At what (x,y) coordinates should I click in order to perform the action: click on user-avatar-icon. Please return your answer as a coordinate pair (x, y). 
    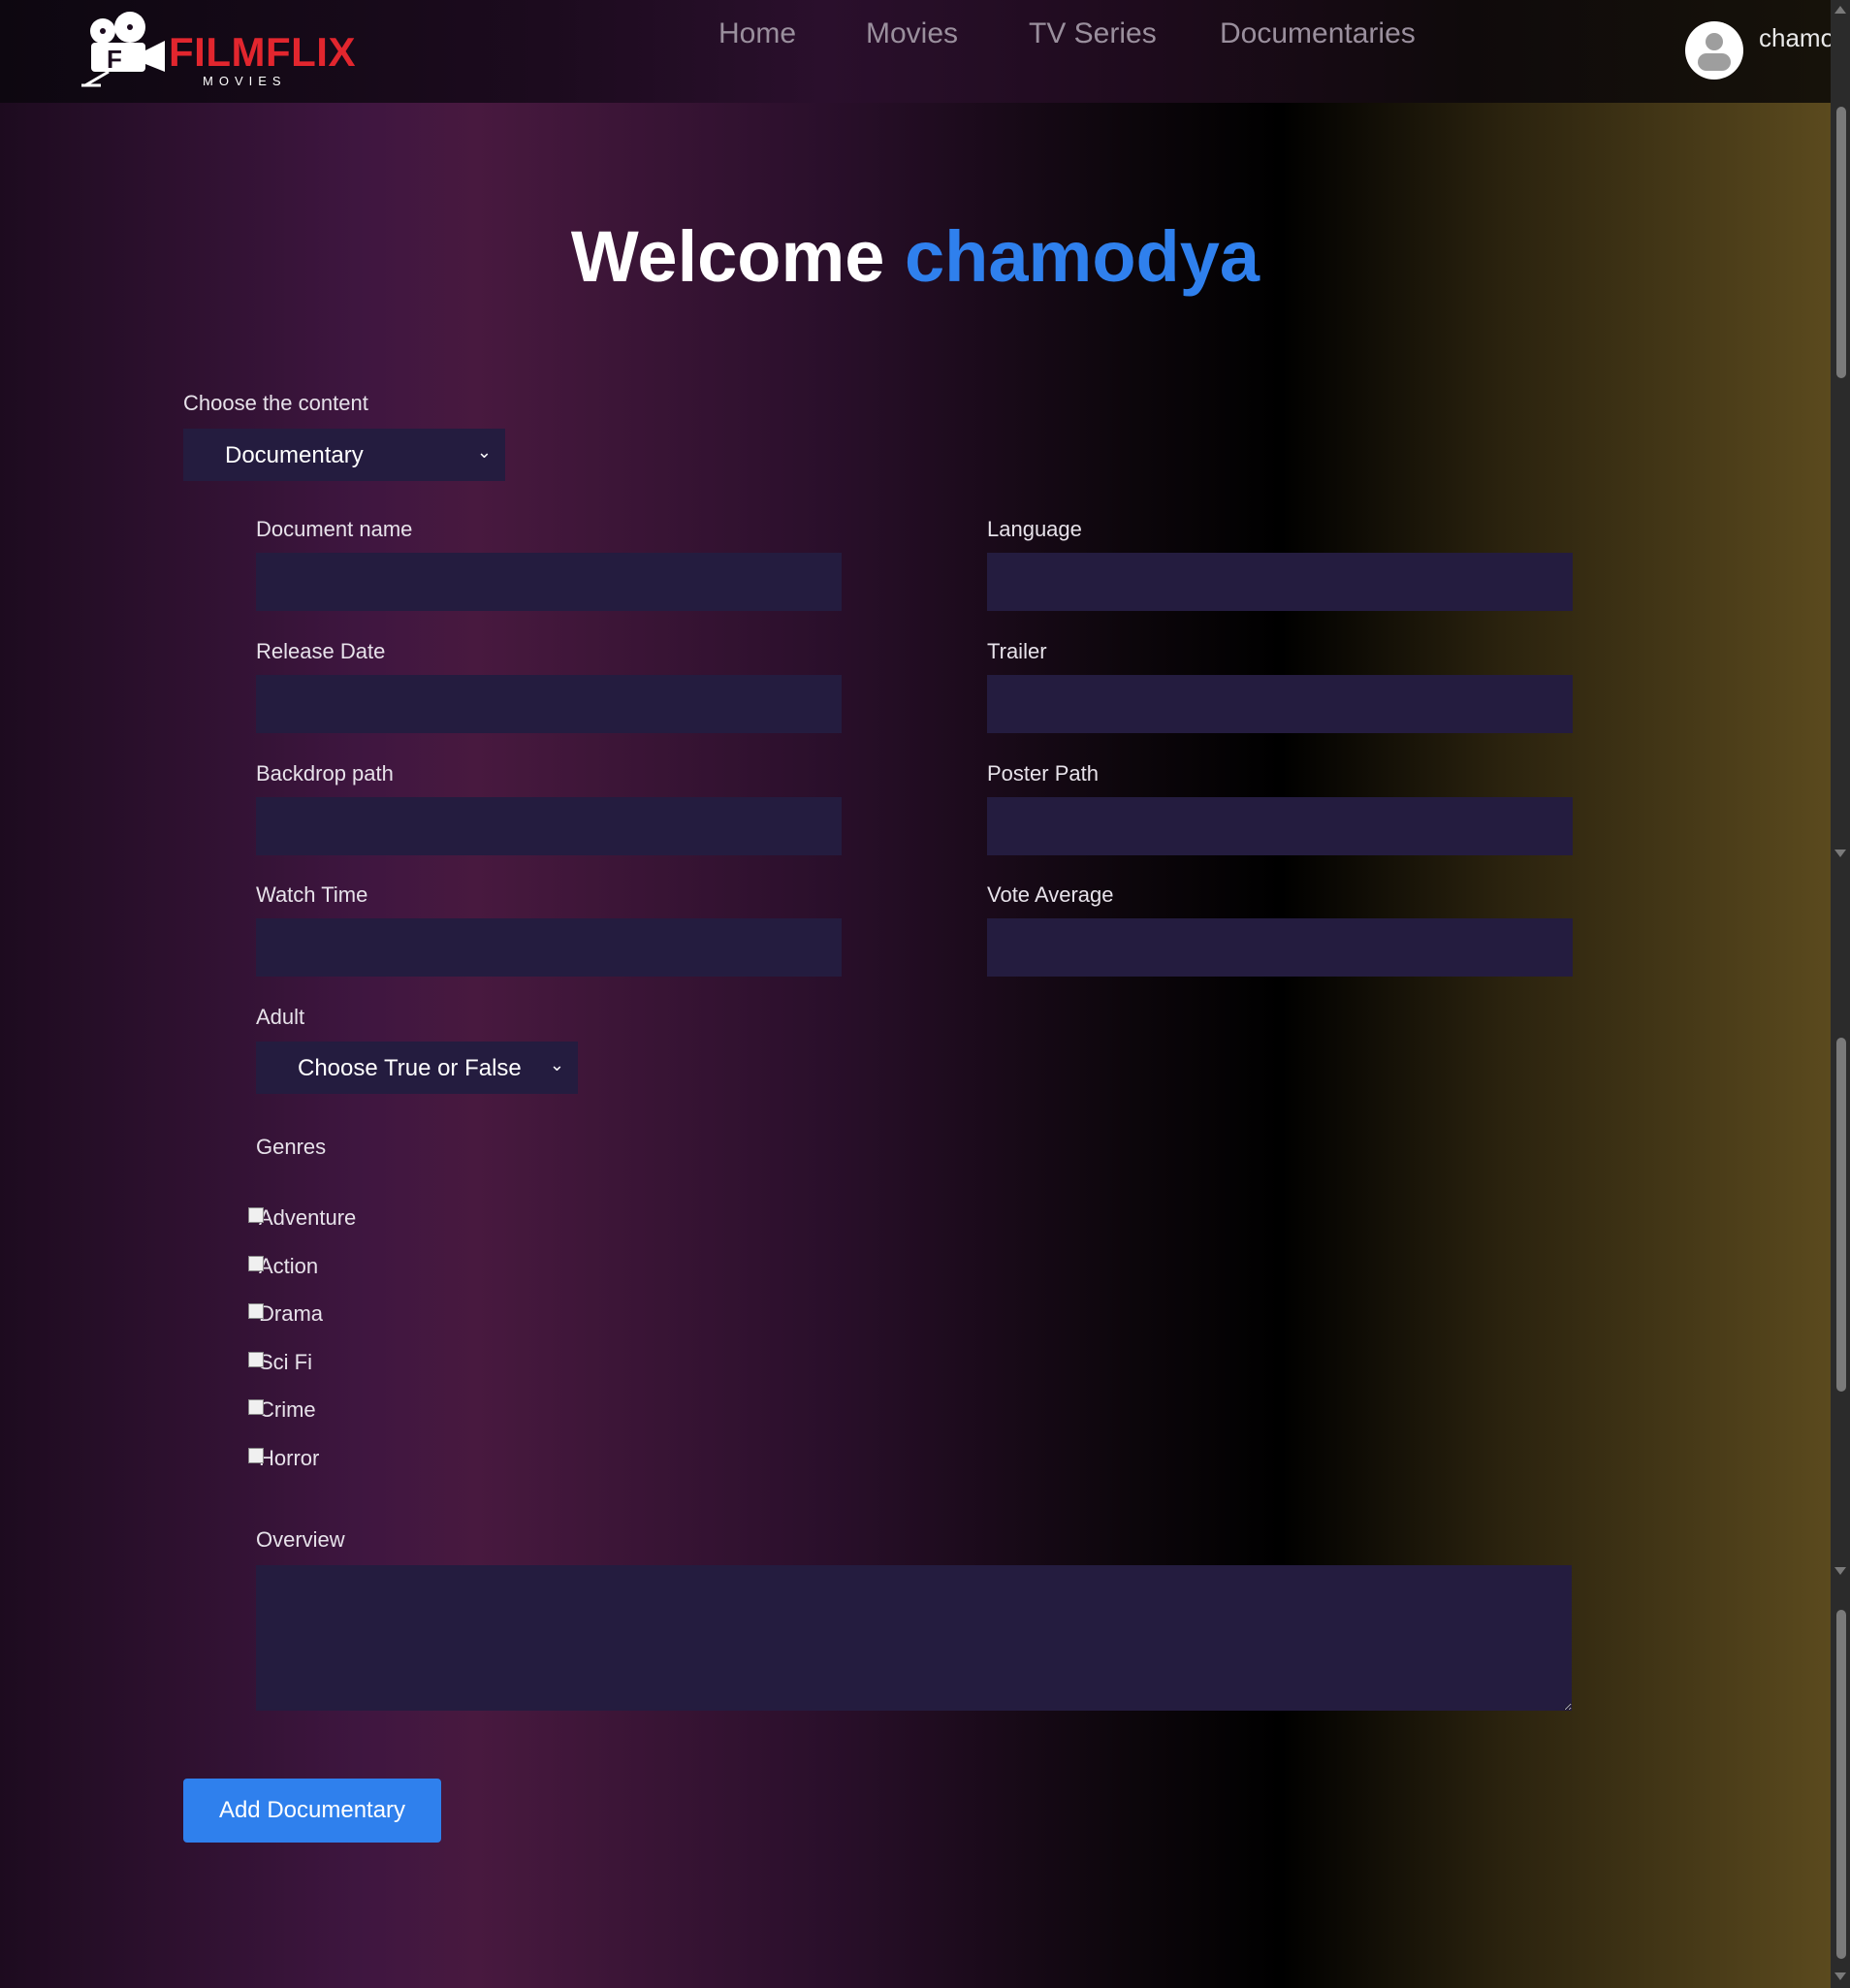
    Looking at the image, I should click on (1714, 50).